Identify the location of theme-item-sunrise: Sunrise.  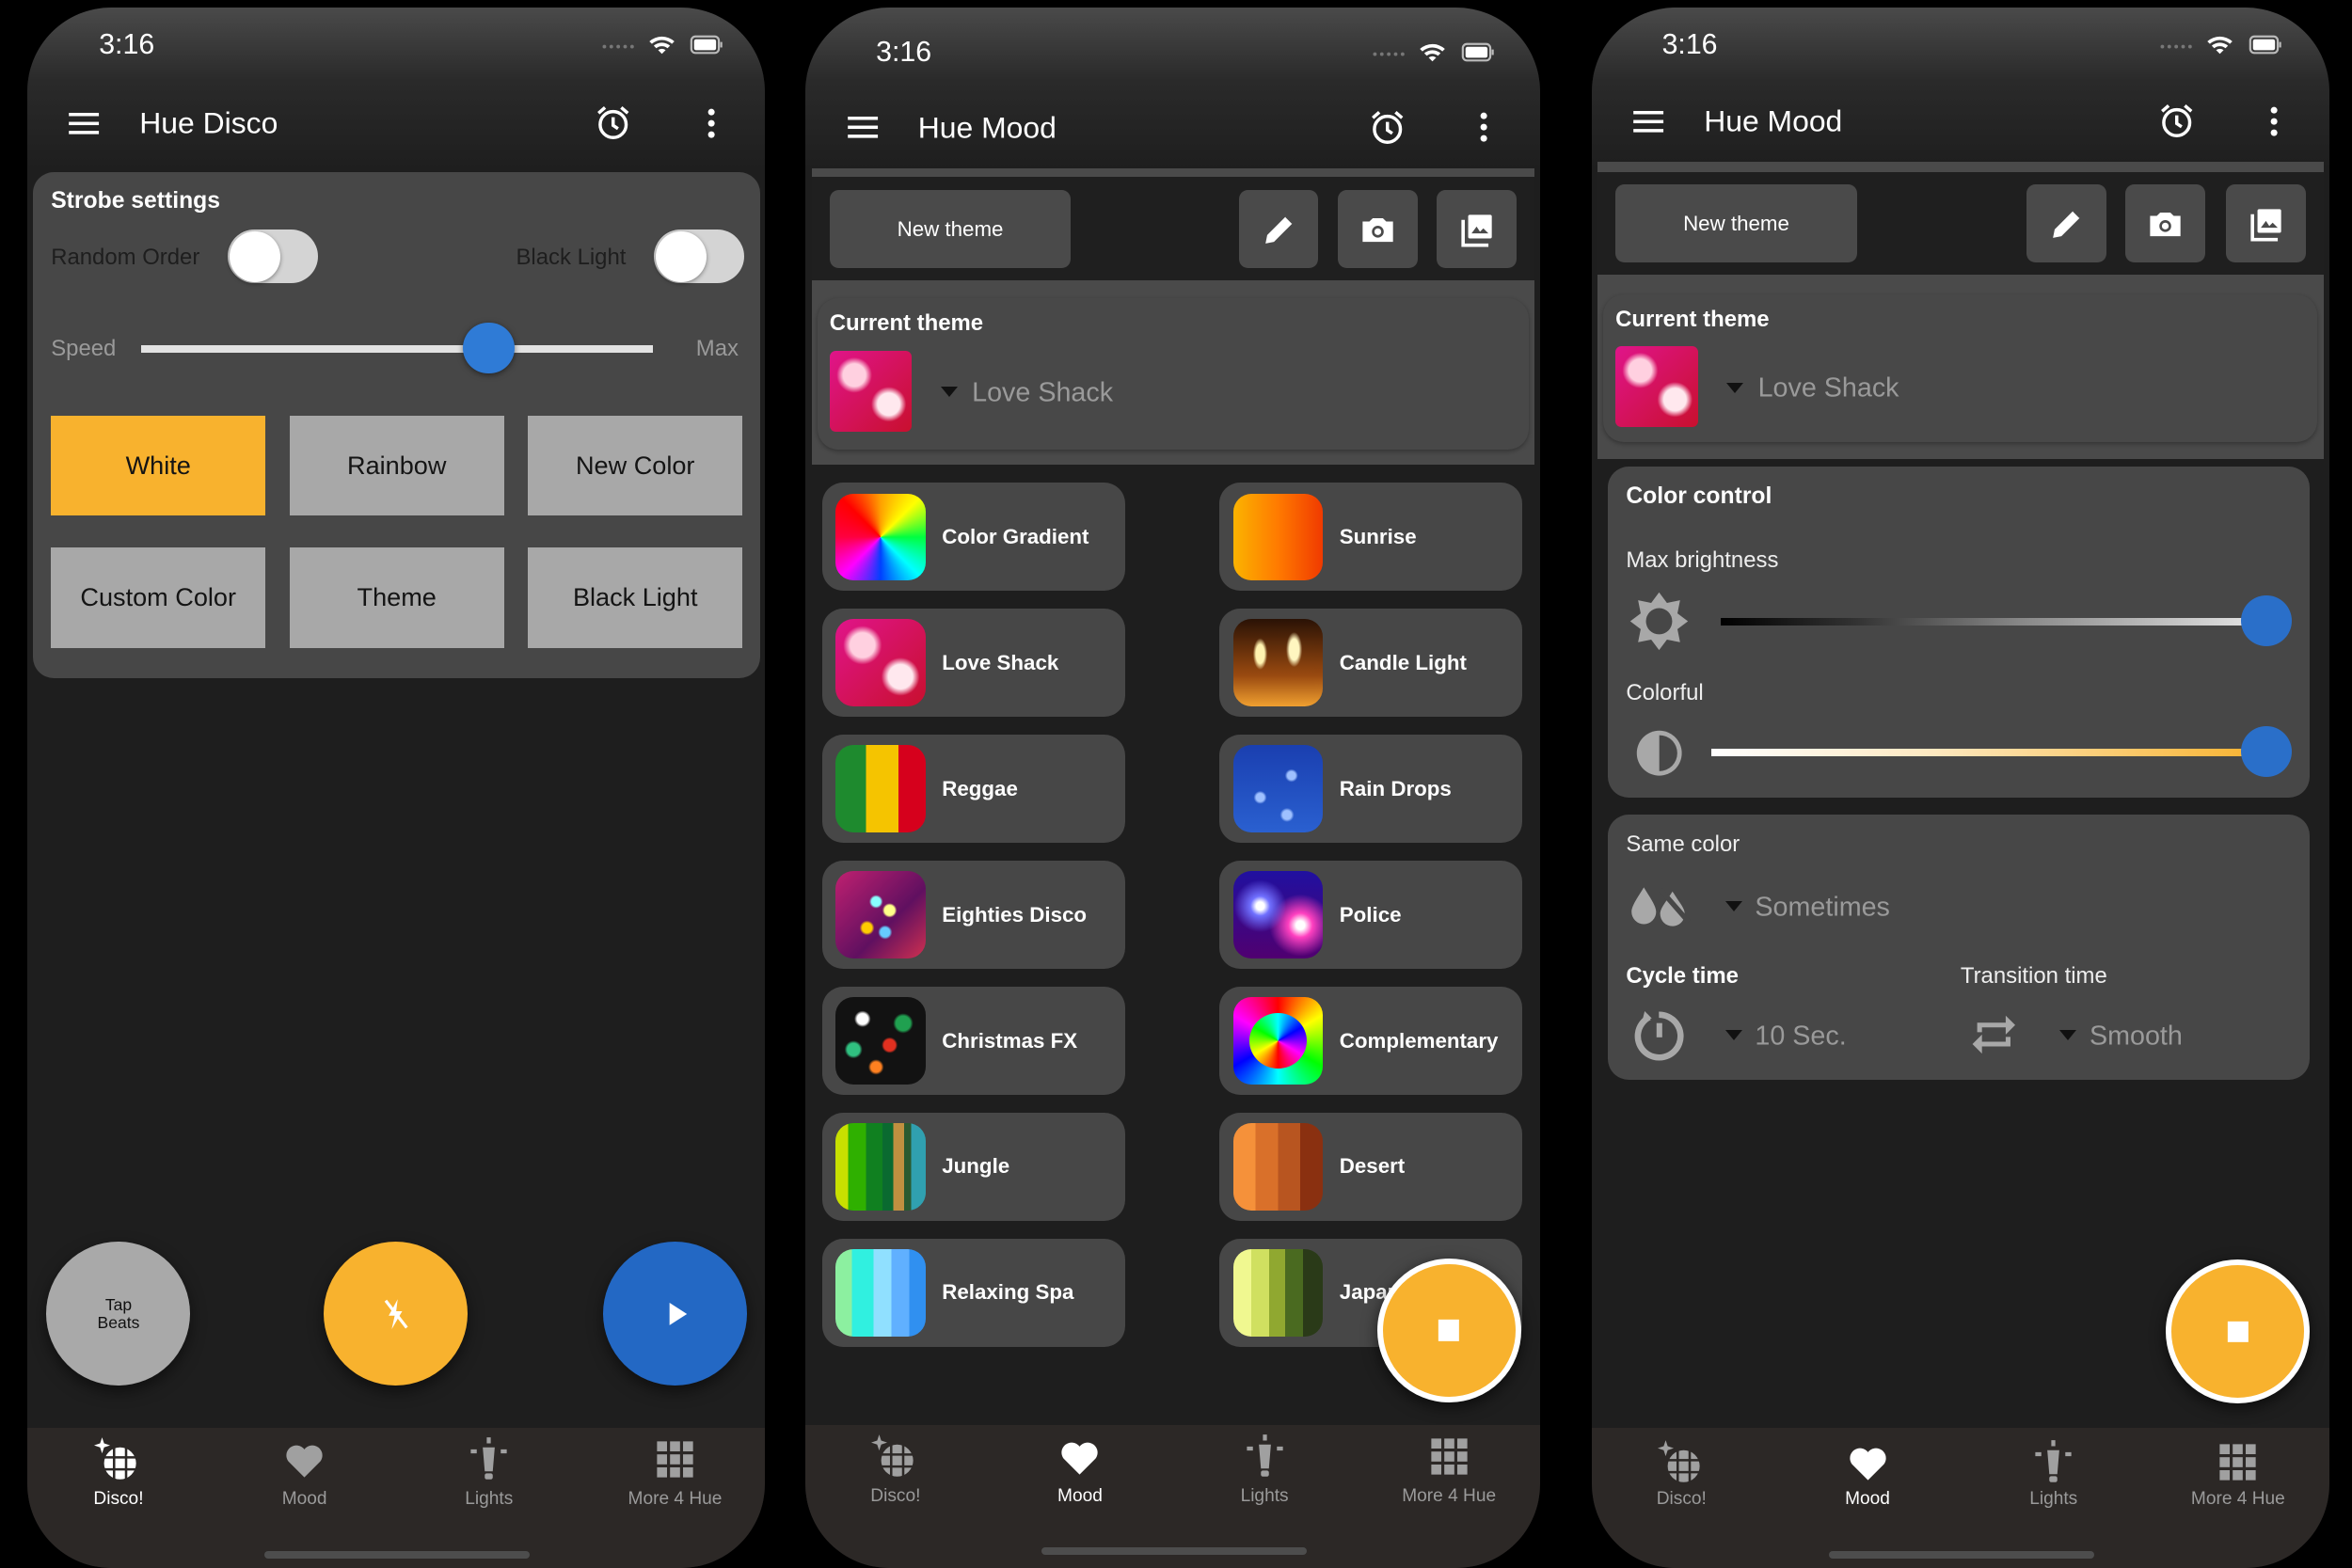
(1371, 537).